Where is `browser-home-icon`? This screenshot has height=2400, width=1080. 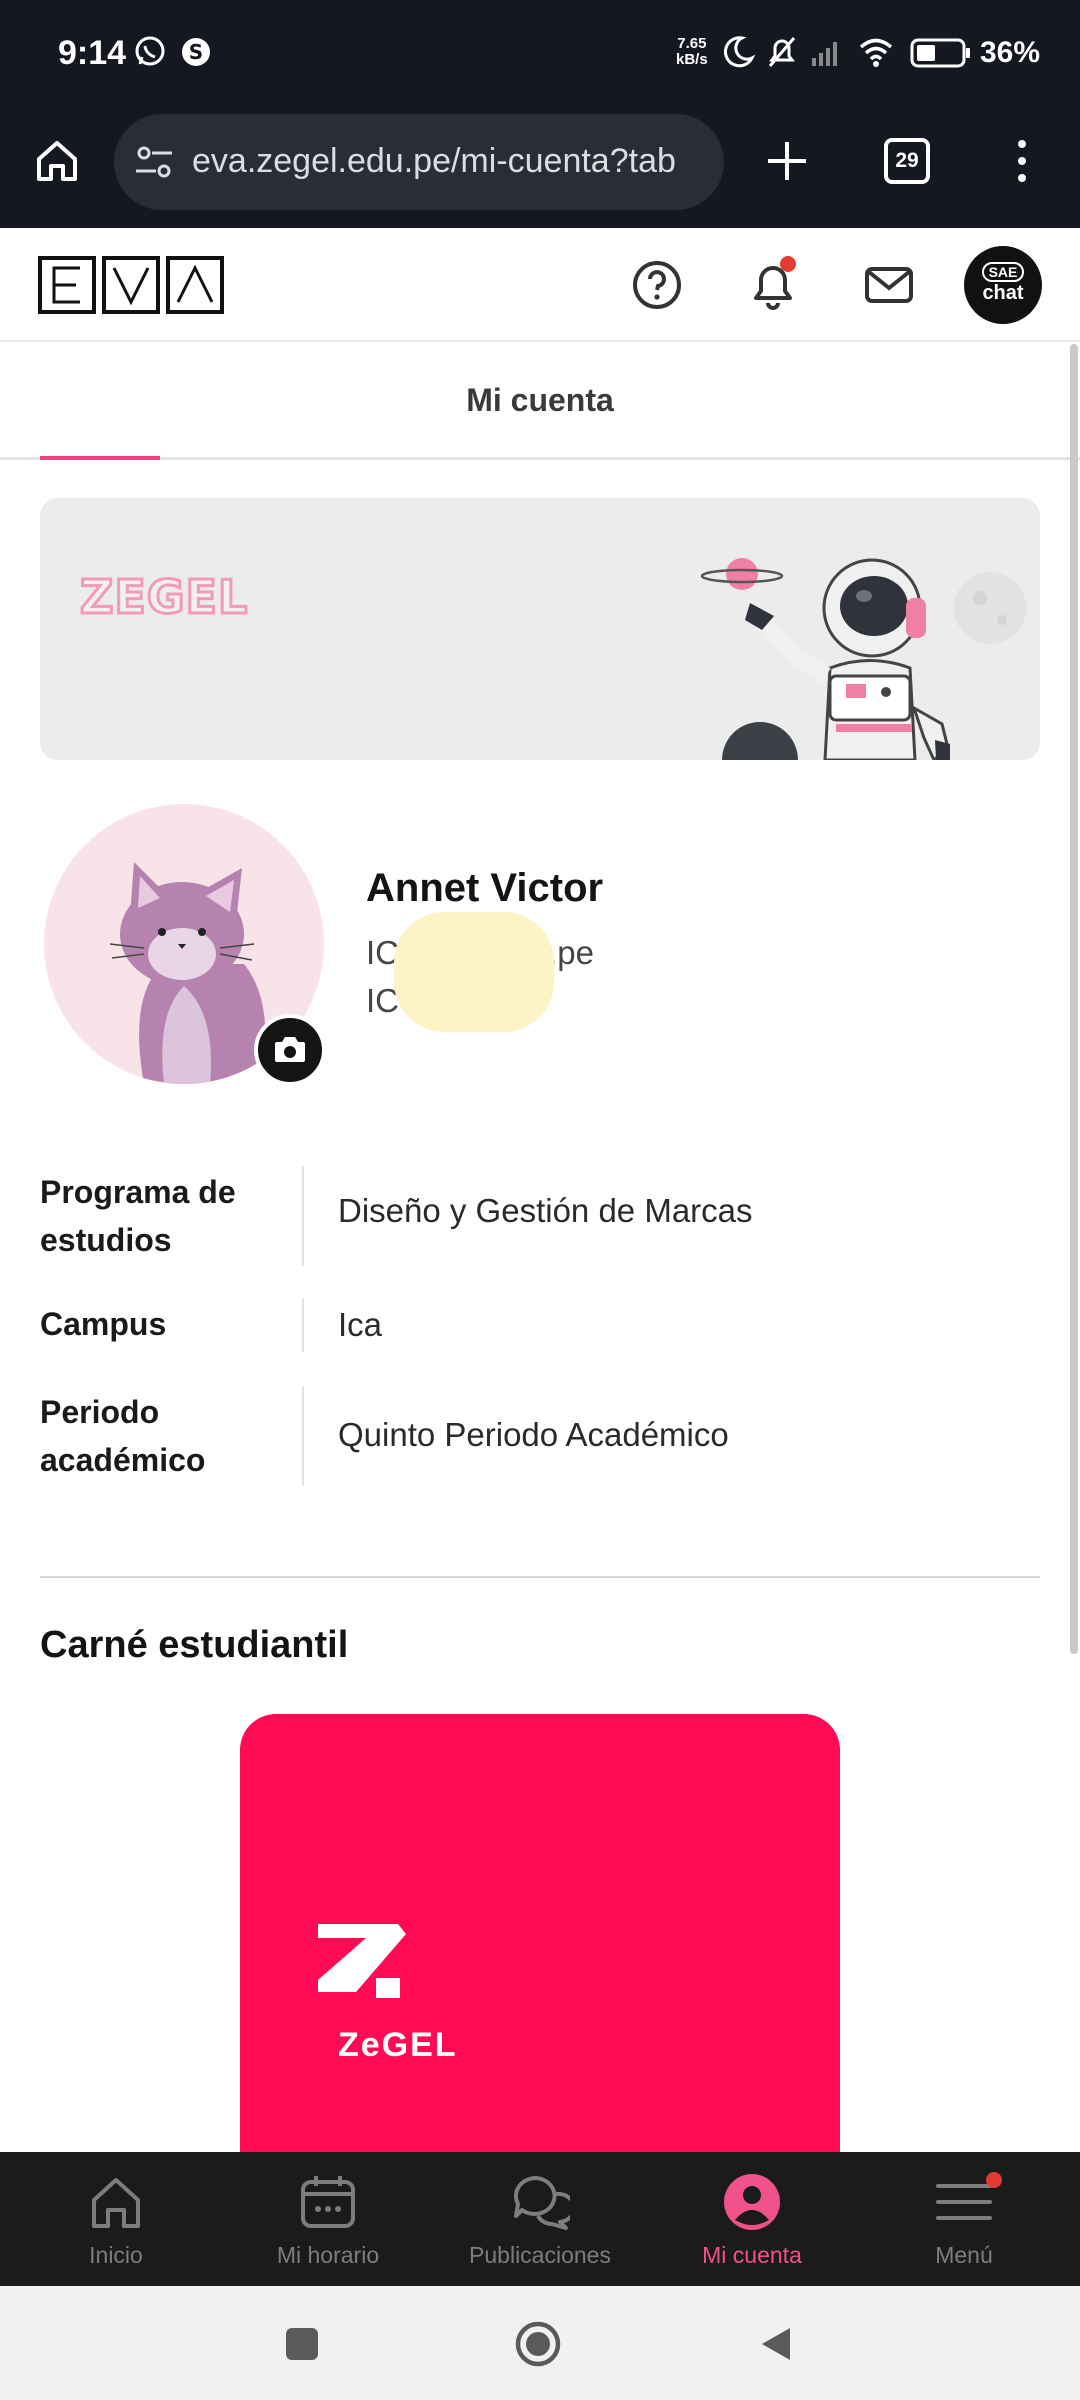
browser-home-icon is located at coordinates (57, 161).